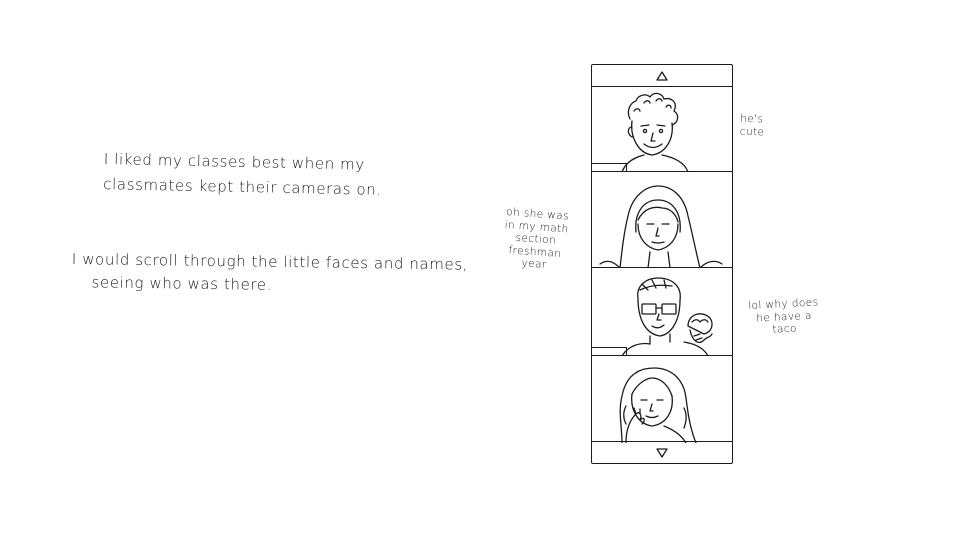 The width and height of the screenshot is (960, 540). Describe the element at coordinates (234, 162) in the screenshot. I see `narration-line: I liked my classes best when my` at that location.